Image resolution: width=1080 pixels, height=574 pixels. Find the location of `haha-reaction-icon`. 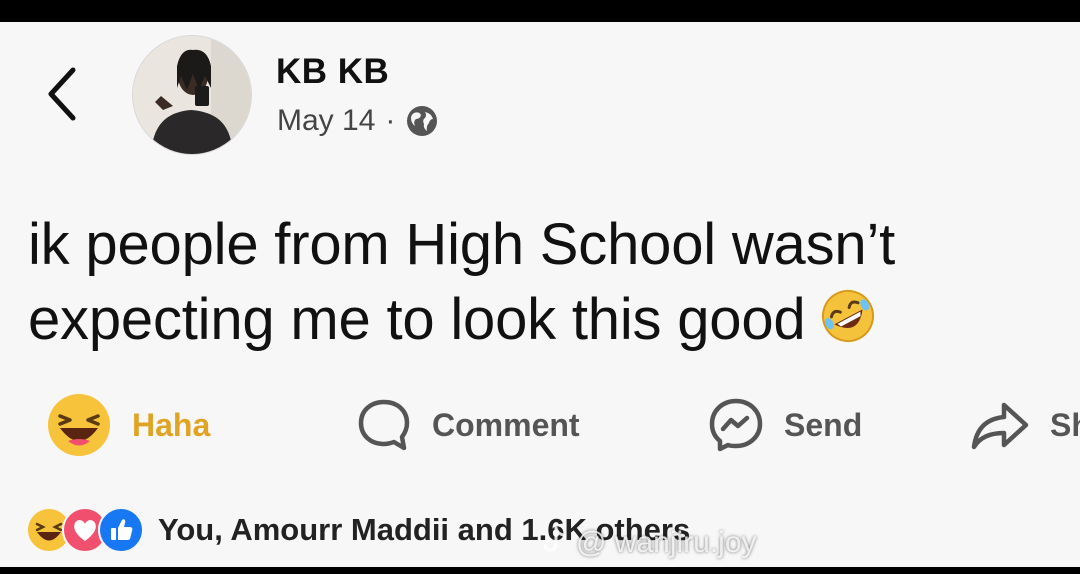

haha-reaction-icon is located at coordinates (79, 425).